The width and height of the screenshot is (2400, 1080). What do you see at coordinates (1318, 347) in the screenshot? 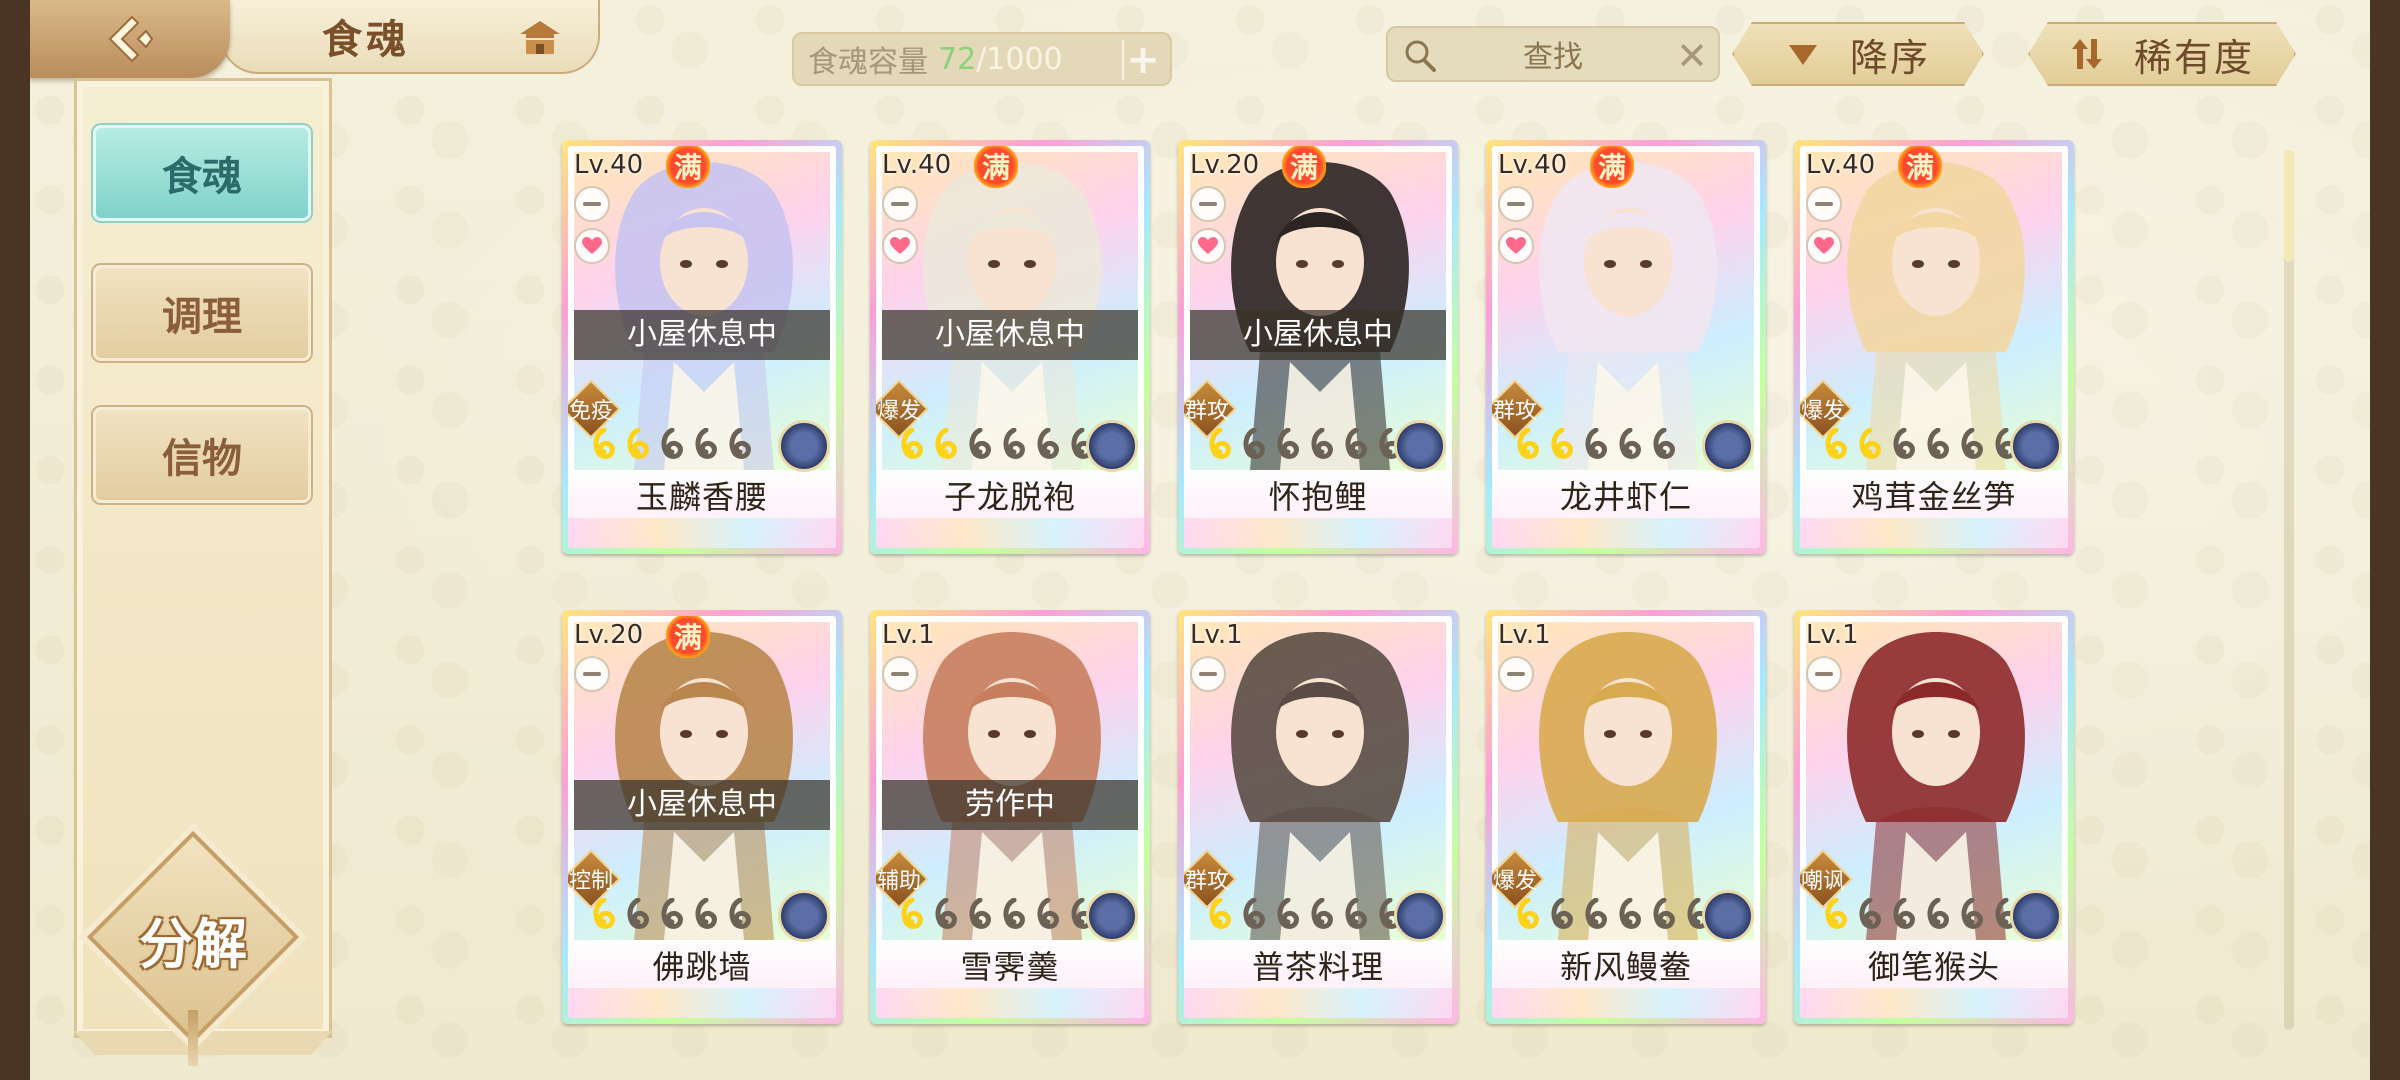
I see `food-soul-card: Lv.20 满 小屋休息中 群攻 怀抱鲤` at bounding box center [1318, 347].